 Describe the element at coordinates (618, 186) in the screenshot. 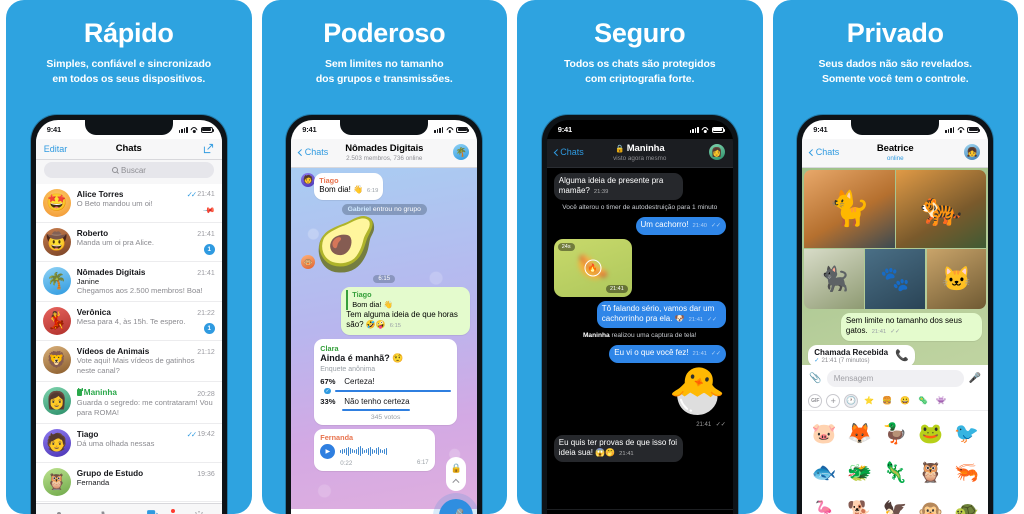

I see `message-bubble: Alguma ideia de presente pra mamãe? 21:39` at that location.